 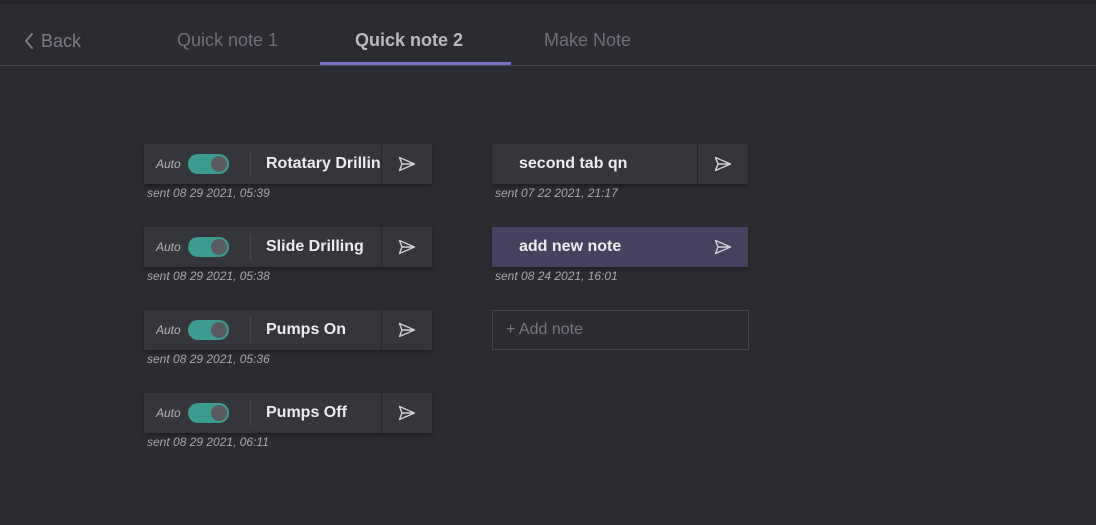 I want to click on tab-quick-note-2: Quick note 2, so click(x=409, y=40).